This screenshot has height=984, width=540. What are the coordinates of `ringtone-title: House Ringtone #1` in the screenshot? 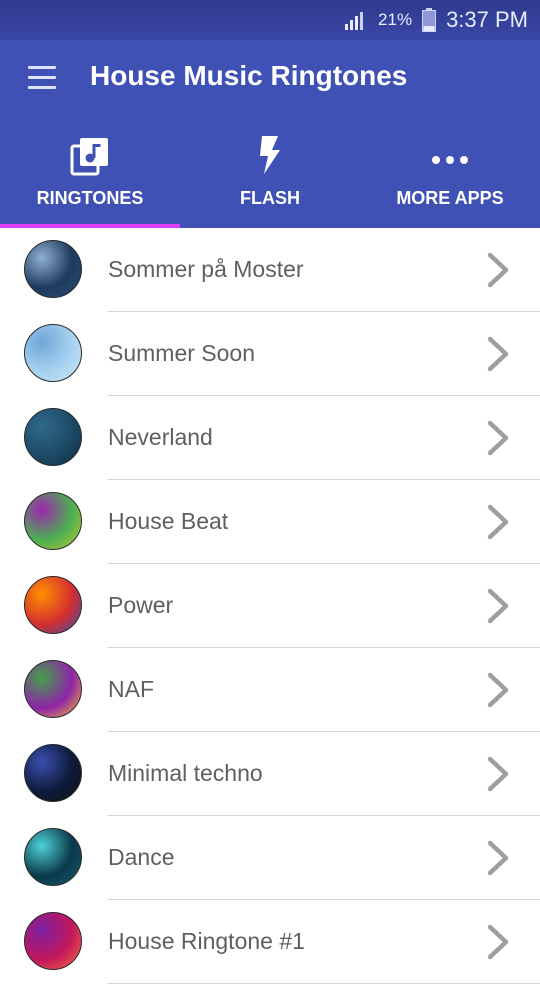 It's located at (206, 941).